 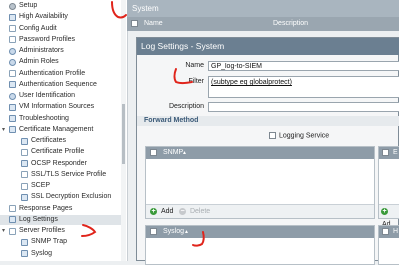 I want to click on nav-item: Certificate Profile, so click(x=60, y=152).